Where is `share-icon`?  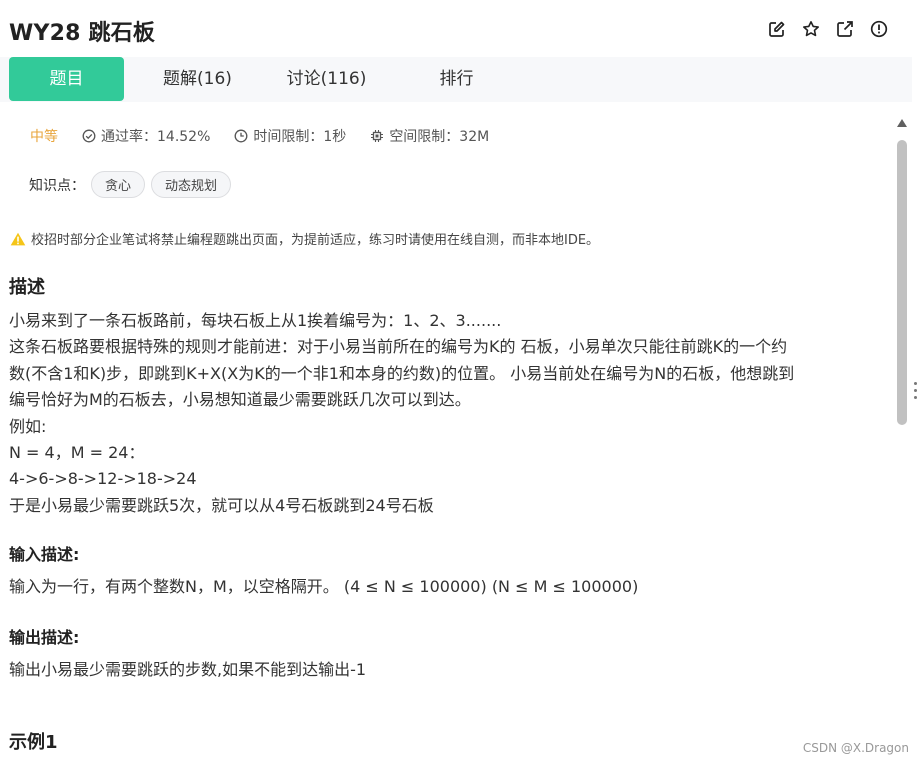
share-icon is located at coordinates (845, 29).